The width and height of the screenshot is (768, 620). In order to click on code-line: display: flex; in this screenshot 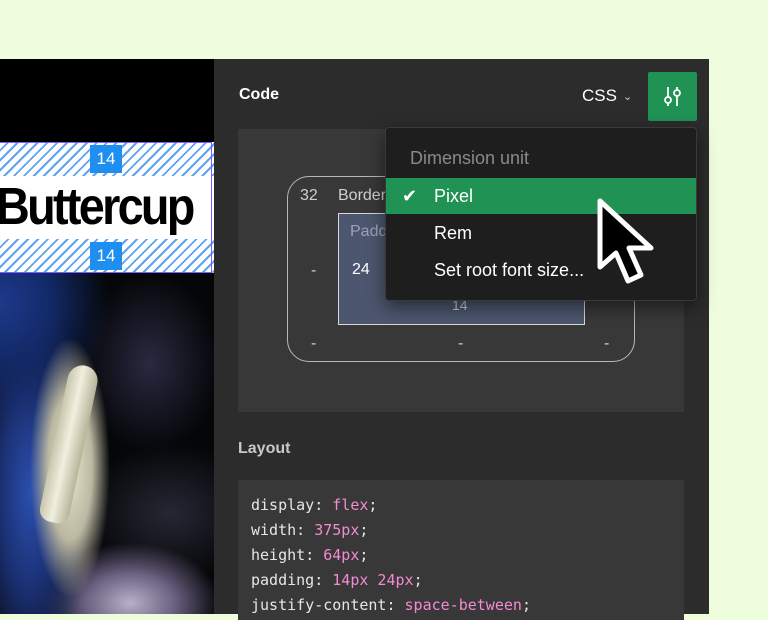, I will do `click(314, 505)`.